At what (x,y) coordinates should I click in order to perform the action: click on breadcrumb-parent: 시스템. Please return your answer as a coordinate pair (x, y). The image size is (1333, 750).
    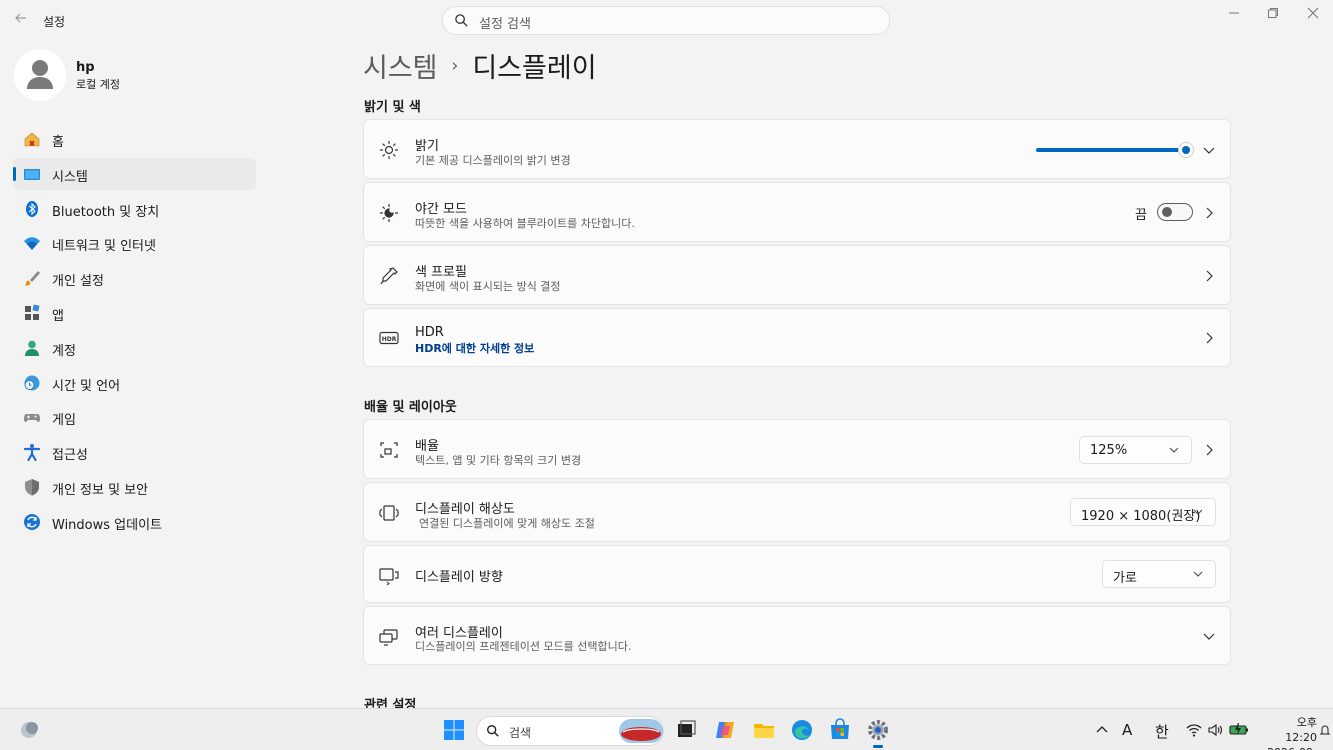
    Looking at the image, I should click on (400, 65).